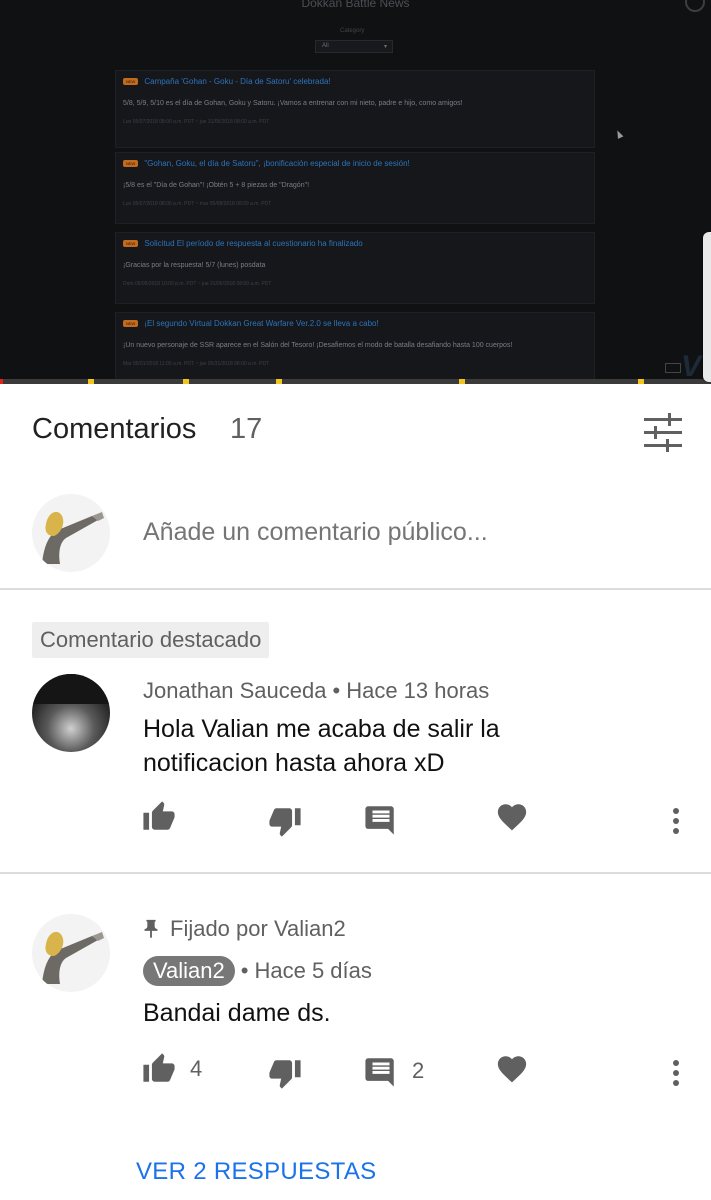 The image size is (711, 1200). Describe the element at coordinates (385, 47) in the screenshot. I see `chevron-down-icon: ▾` at that location.